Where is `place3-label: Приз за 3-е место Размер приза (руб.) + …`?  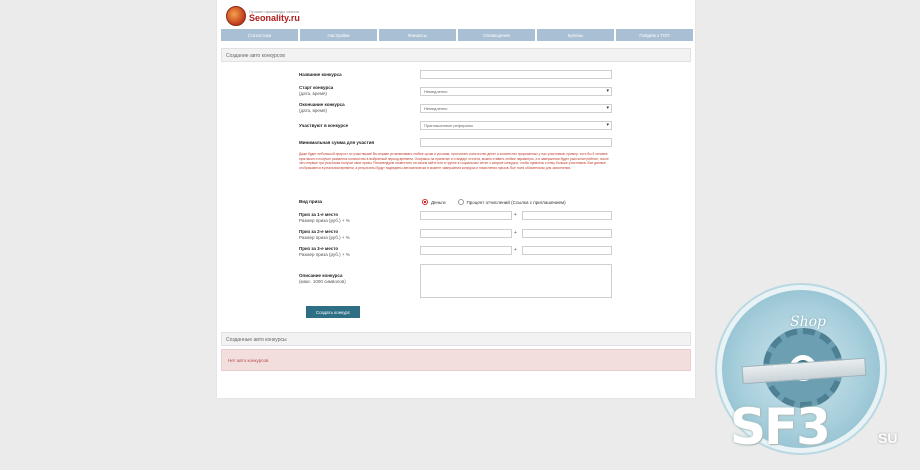
place3-label: Приз за 3-е место Размер приза (руб.) + … is located at coordinates (324, 251).